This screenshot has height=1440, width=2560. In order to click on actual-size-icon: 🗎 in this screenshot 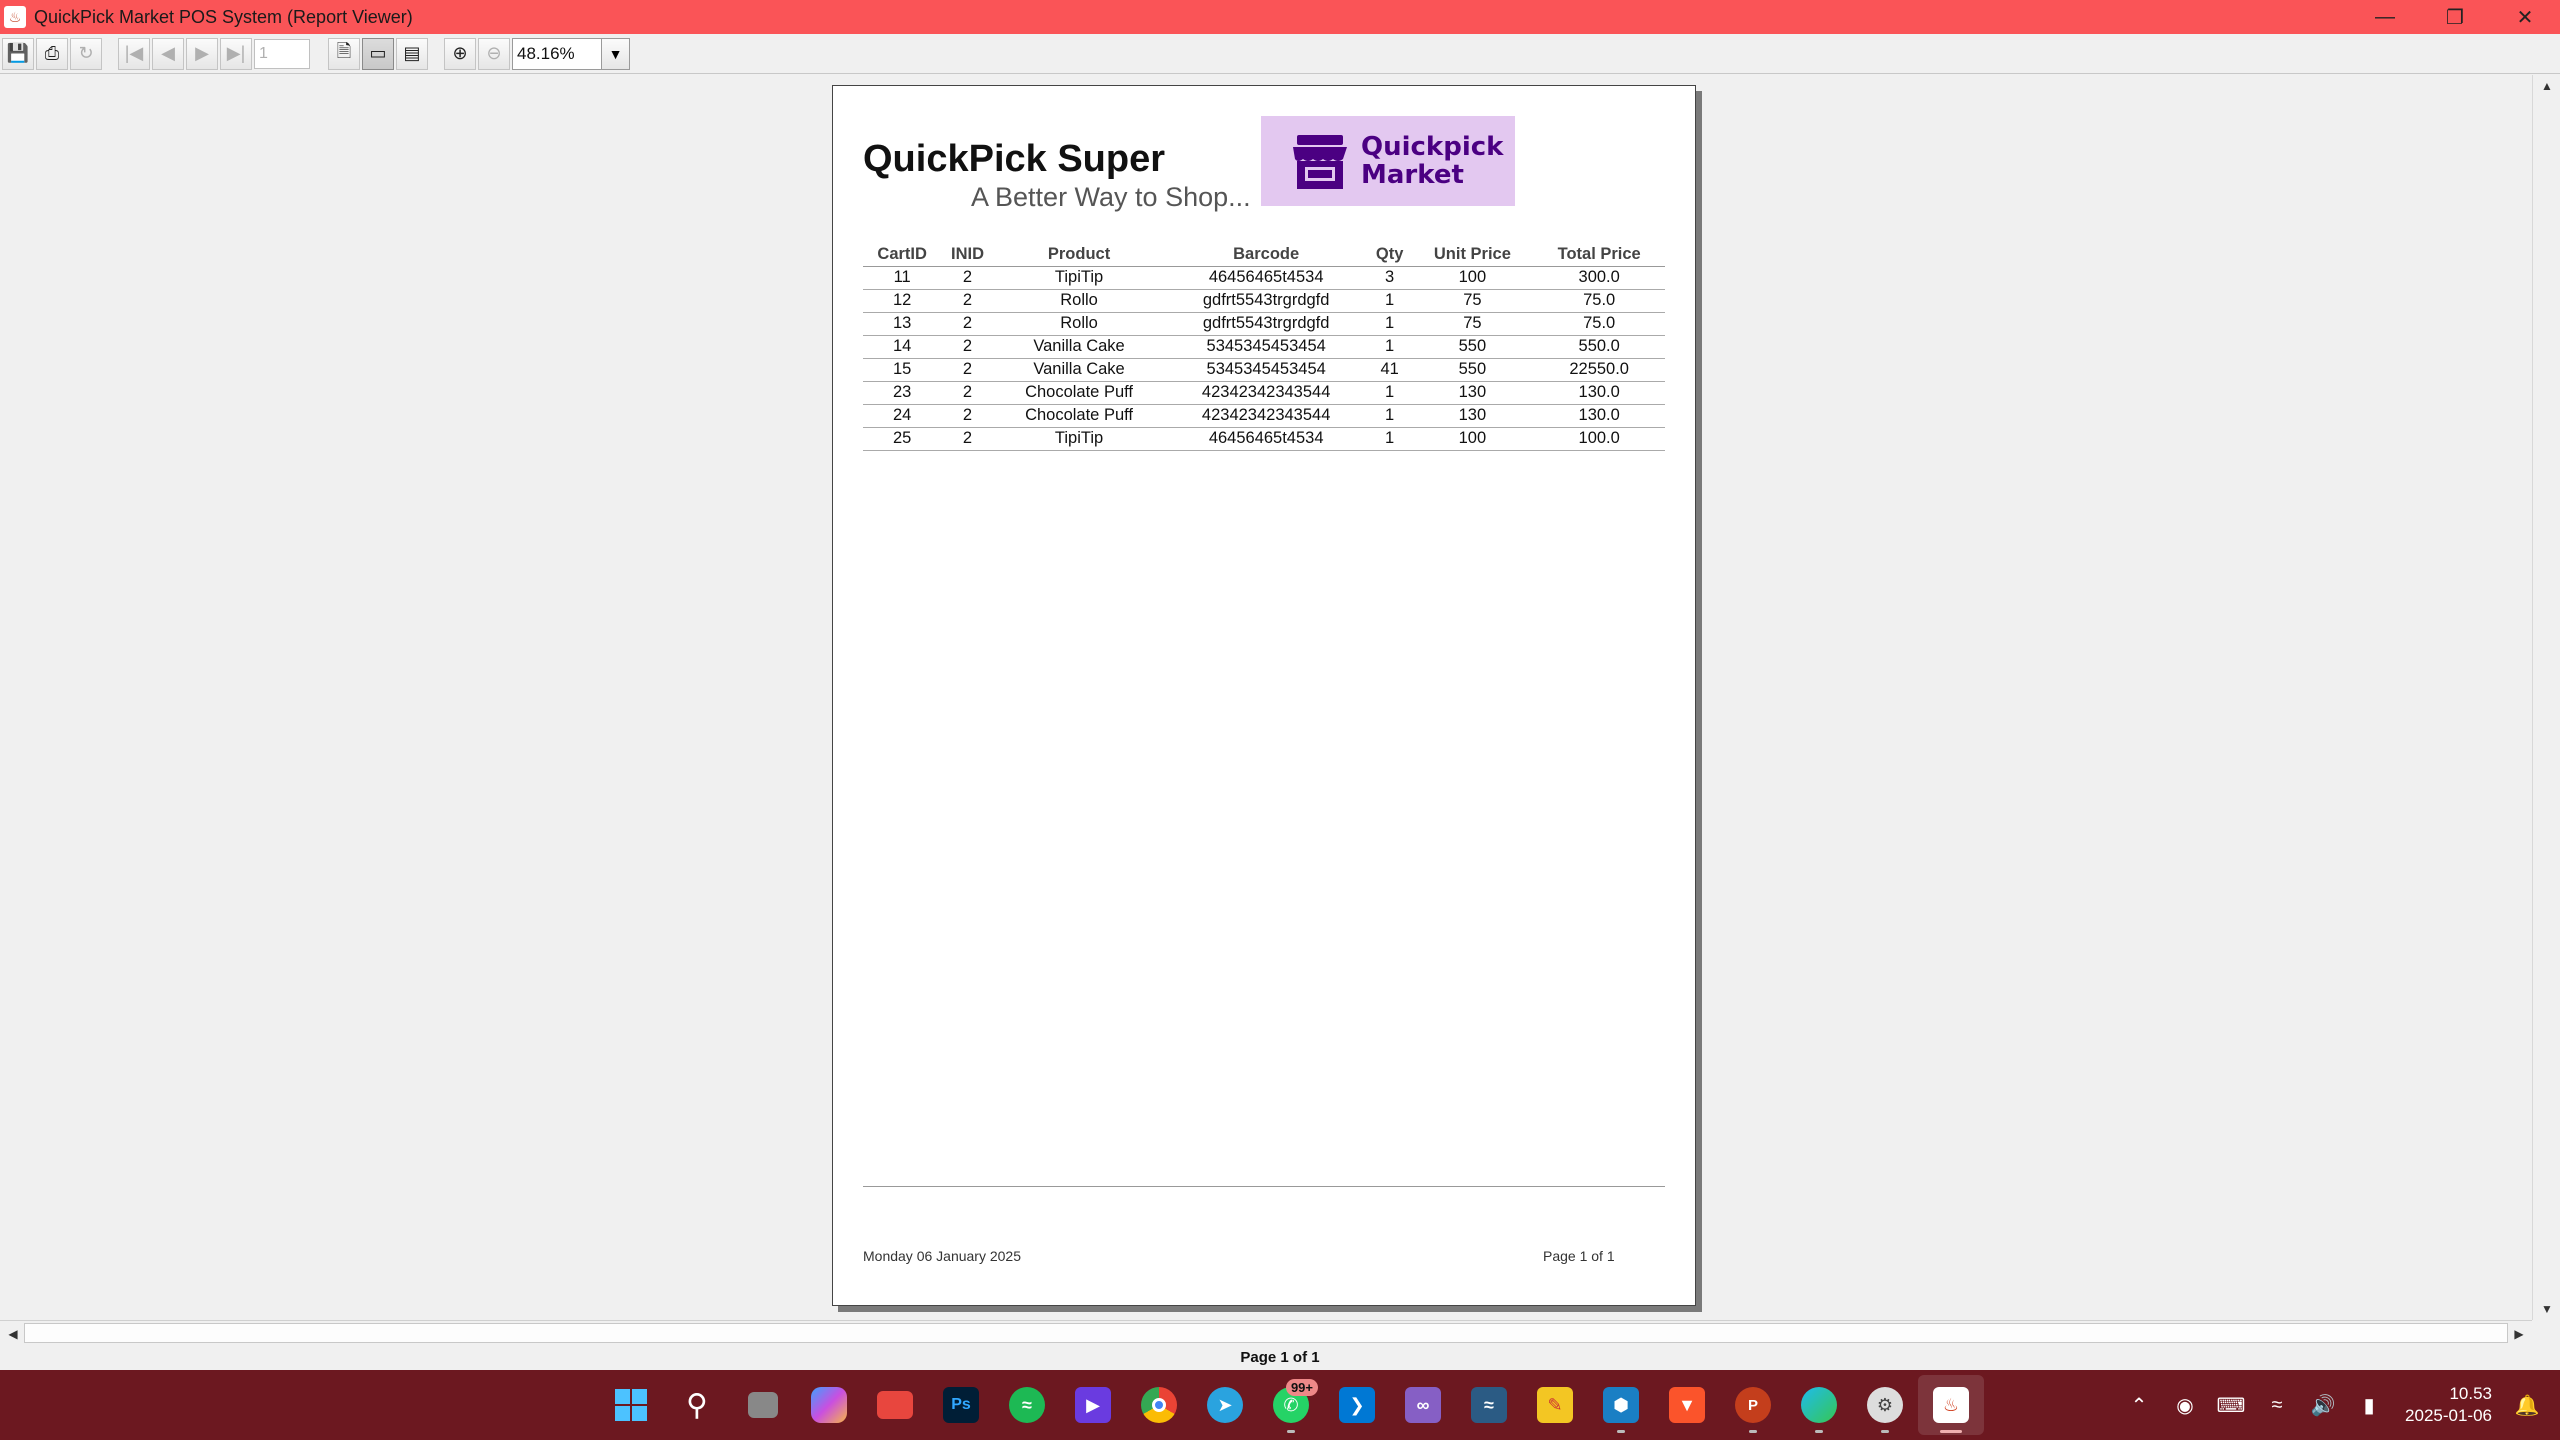, I will do `click(344, 50)`.